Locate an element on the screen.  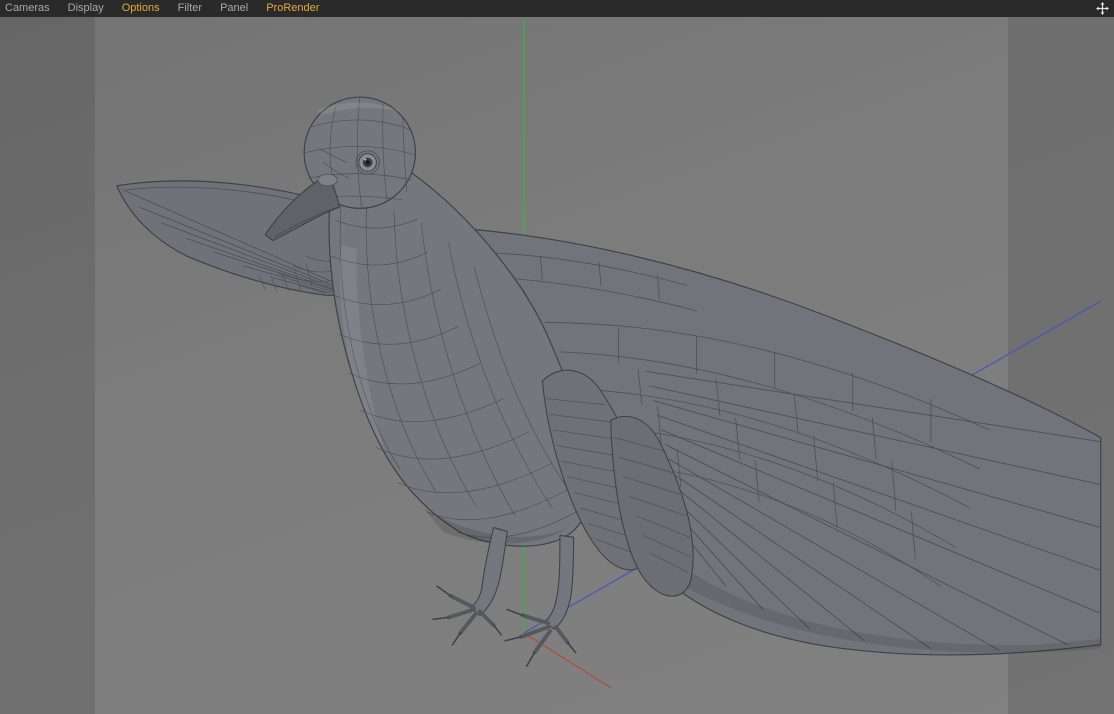
menu-item-filter: Filter is located at coordinates (190, 8).